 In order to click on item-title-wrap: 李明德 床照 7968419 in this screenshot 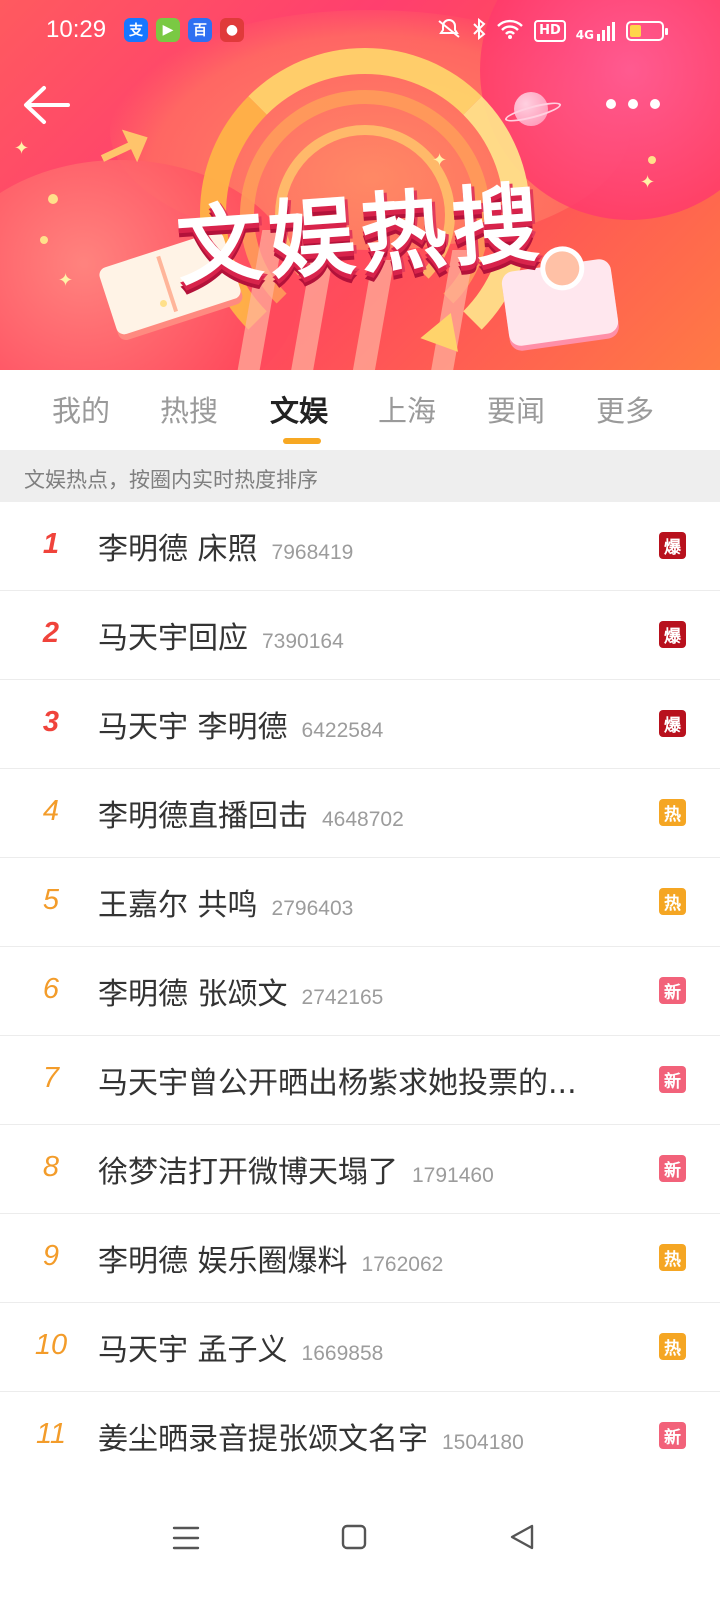, I will do `click(225, 546)`.